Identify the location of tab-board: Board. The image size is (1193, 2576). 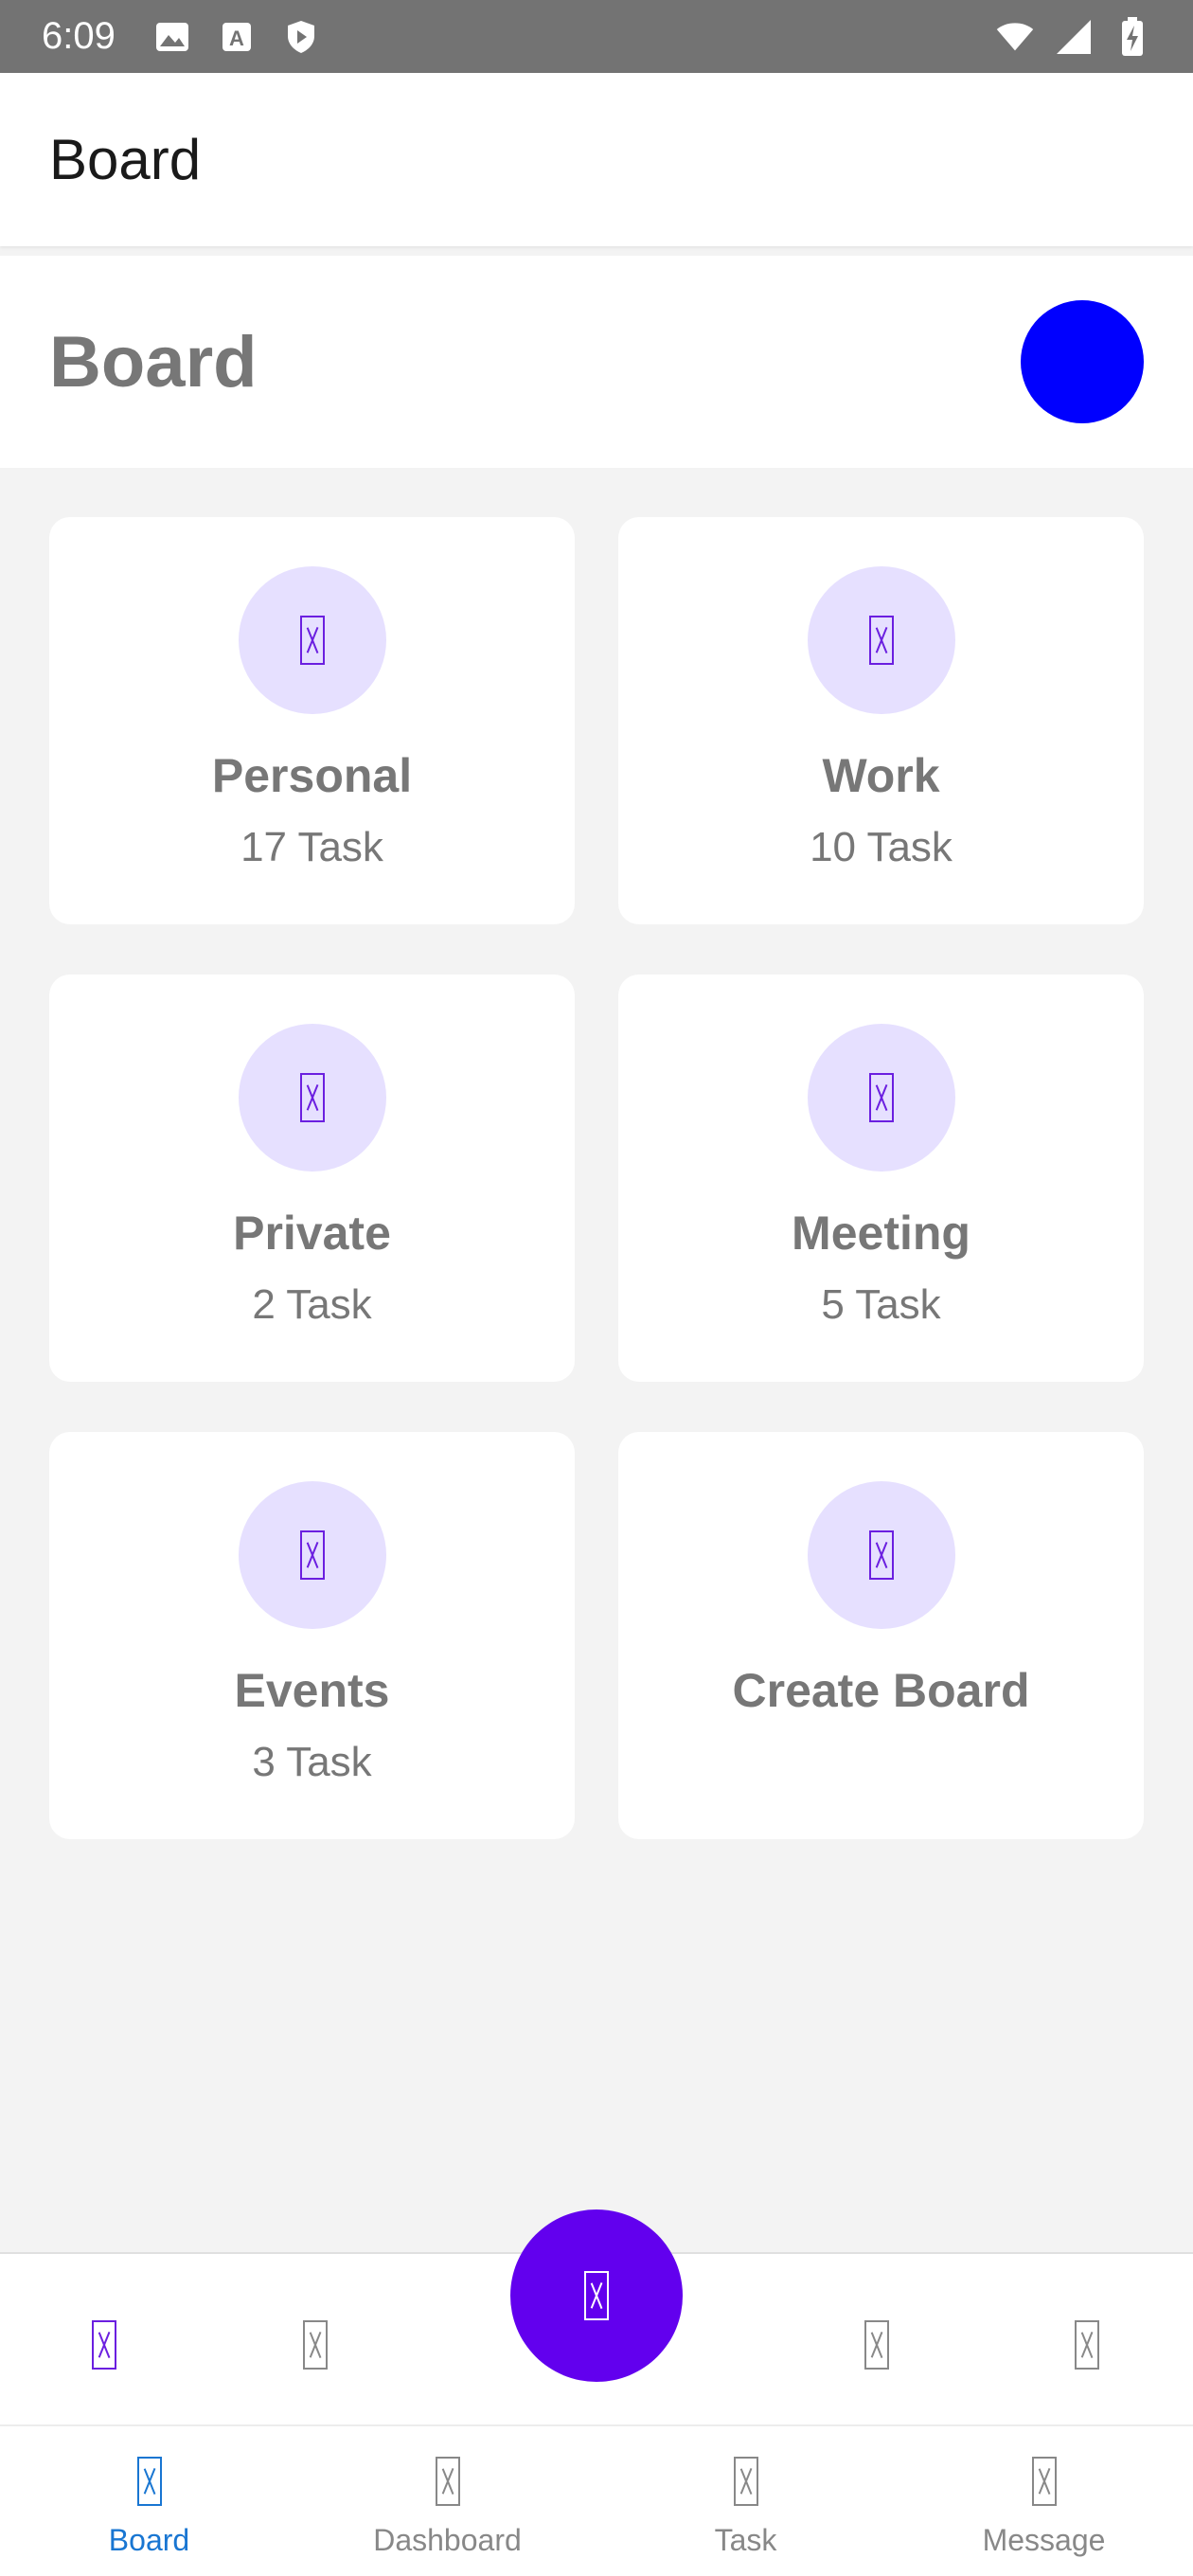
(149, 2501).